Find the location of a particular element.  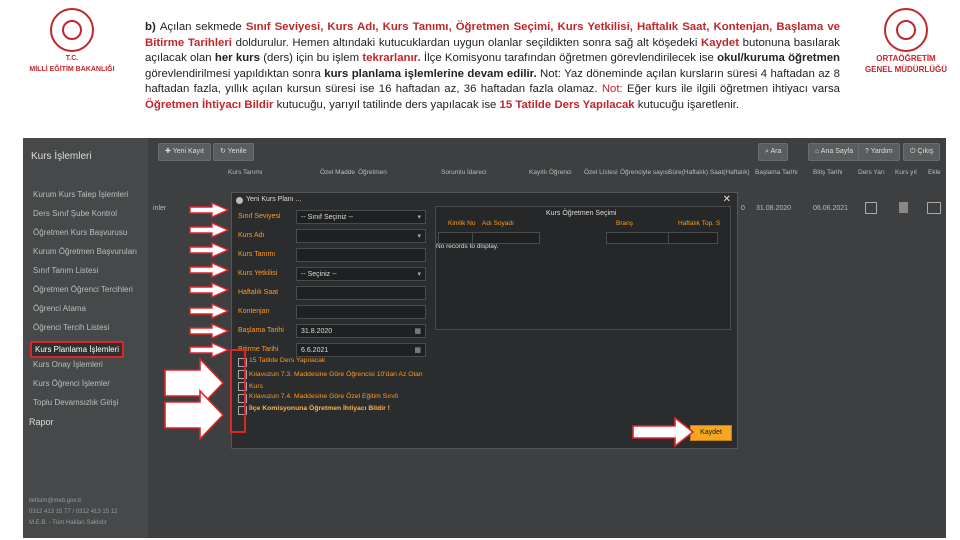

save-arrow is located at coordinates (663, 432).